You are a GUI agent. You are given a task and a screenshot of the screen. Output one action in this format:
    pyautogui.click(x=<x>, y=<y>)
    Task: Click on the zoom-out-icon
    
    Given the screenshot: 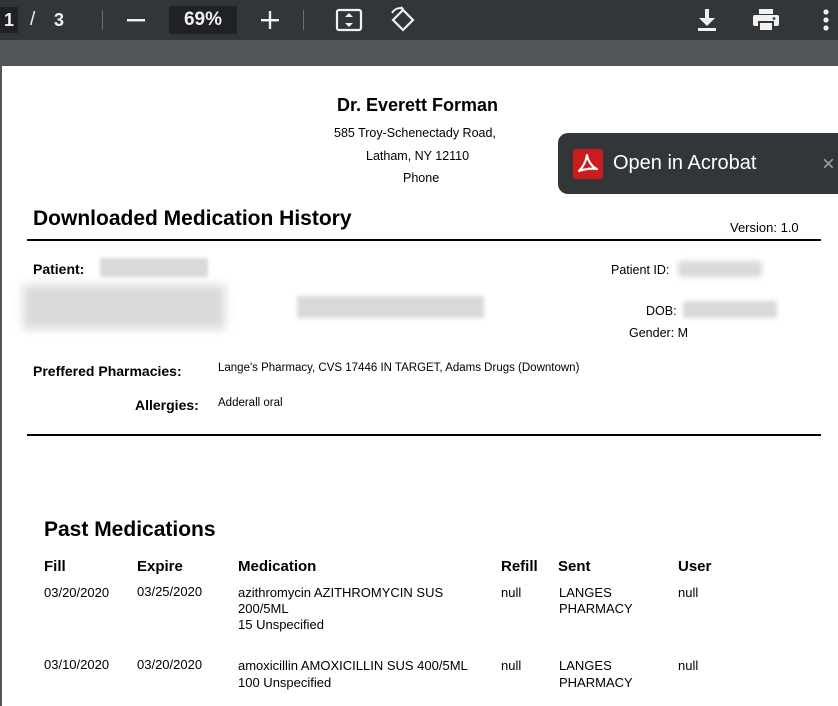 What is the action you would take?
    pyautogui.click(x=136, y=20)
    